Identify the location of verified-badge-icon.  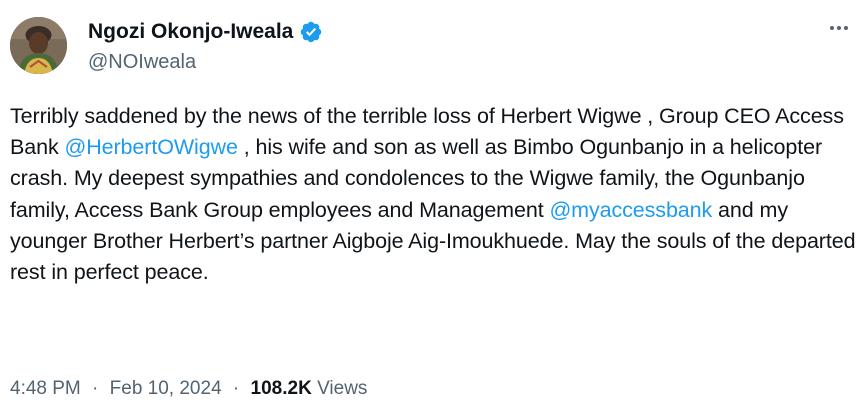
(311, 32).